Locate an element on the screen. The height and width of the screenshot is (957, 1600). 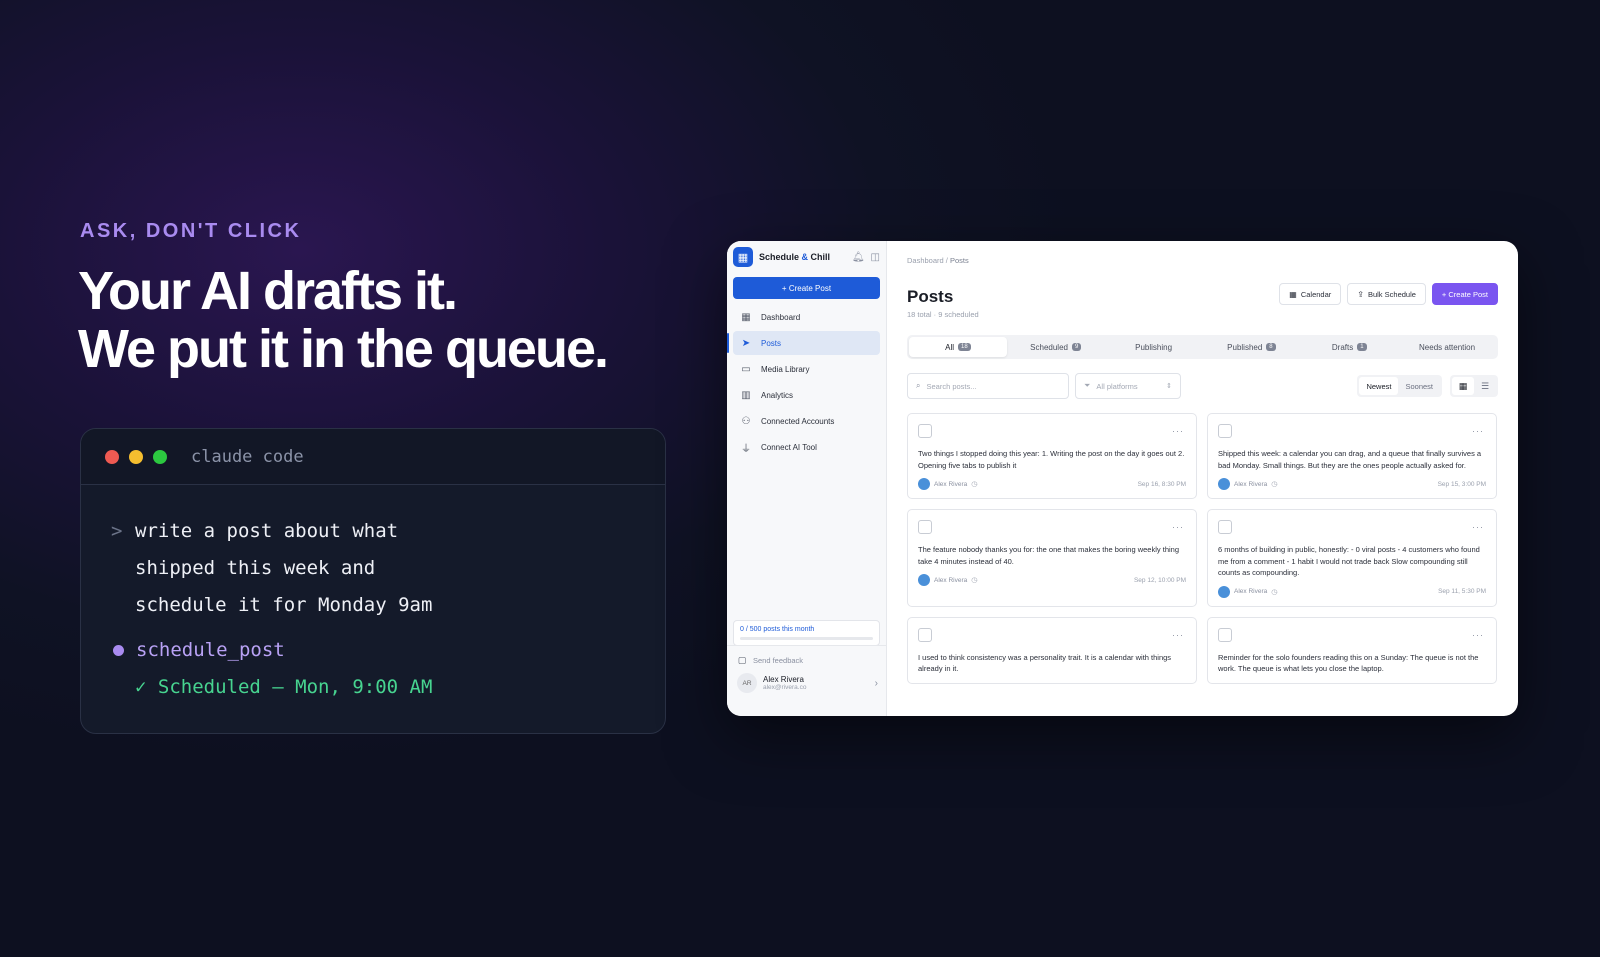
page-subtitle: 18 total · 9 scheduled is located at coordinates (943, 314).